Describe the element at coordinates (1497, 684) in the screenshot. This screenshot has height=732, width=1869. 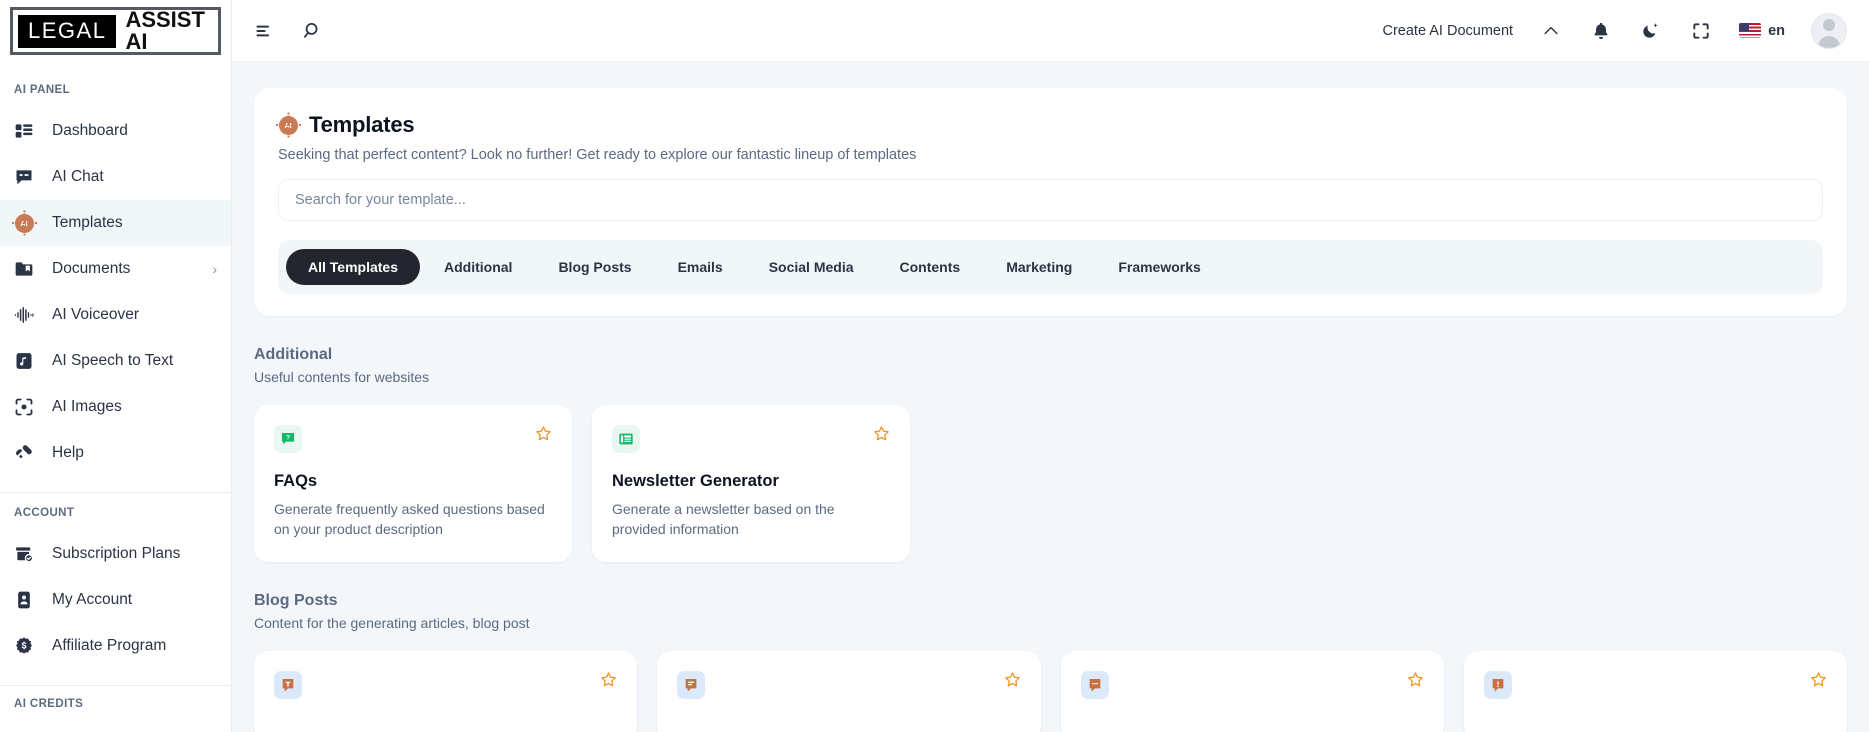
I see `exclaim-bubble-icon` at that location.